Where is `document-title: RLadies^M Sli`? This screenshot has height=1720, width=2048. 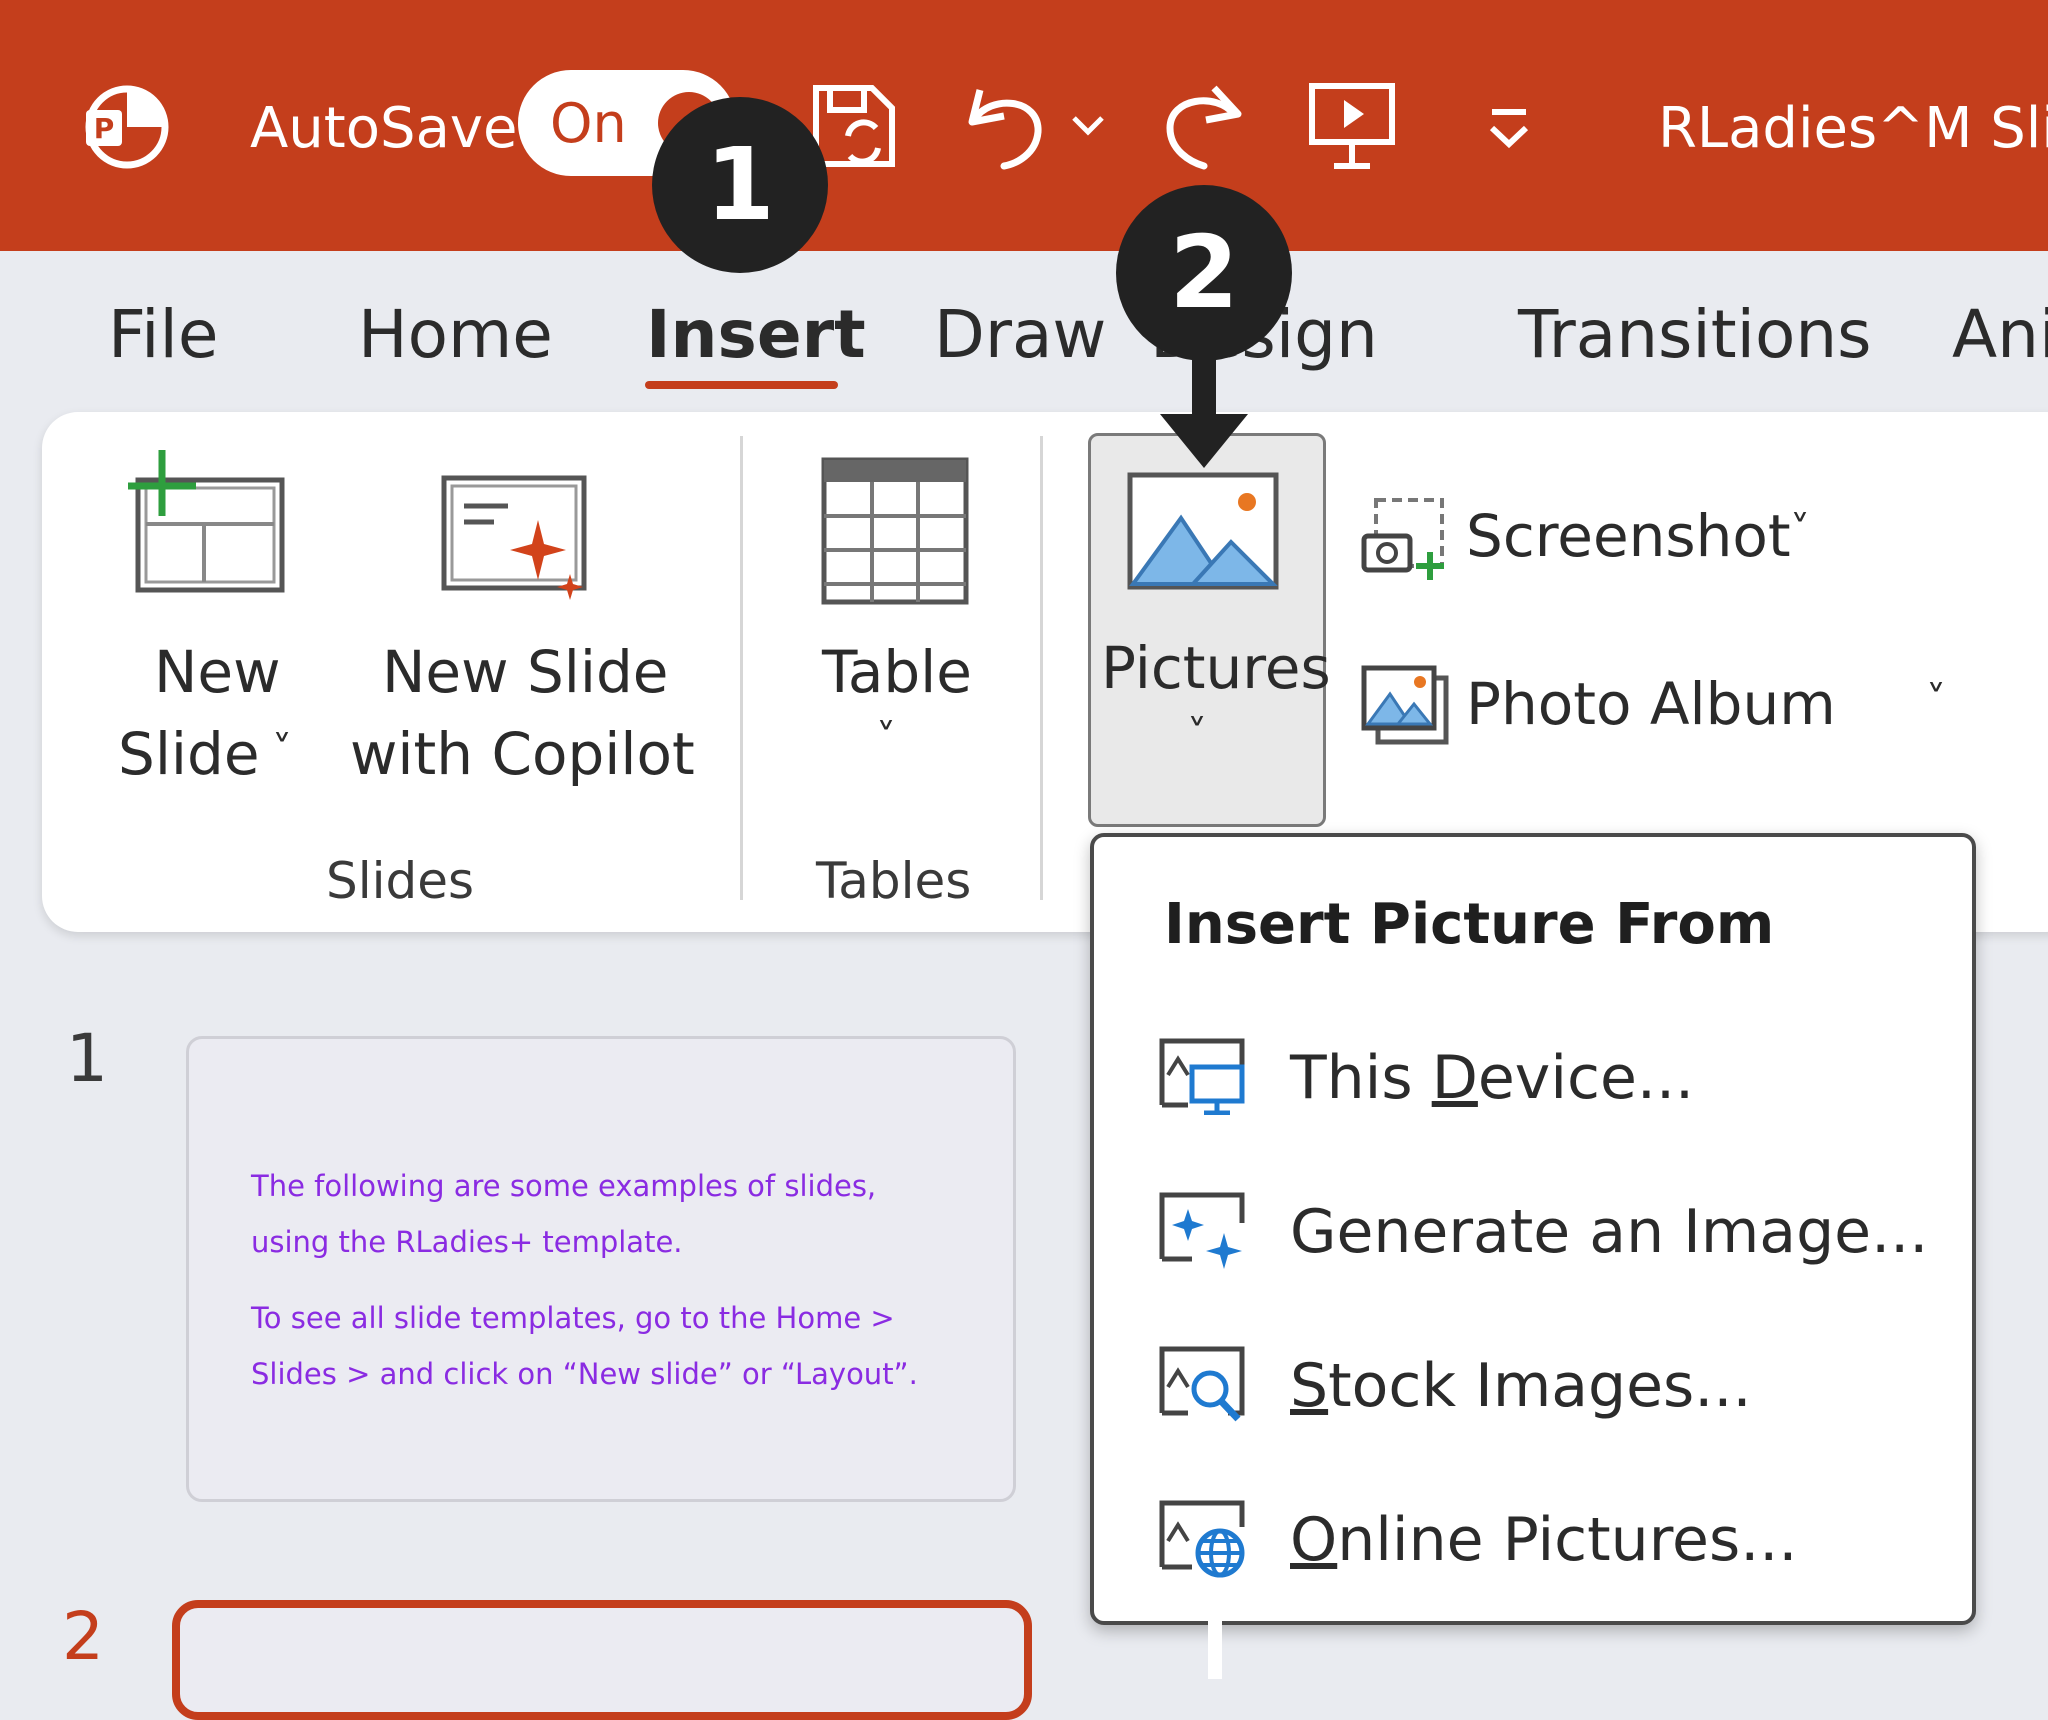
document-title: RLadies^M Sli is located at coordinates (1853, 128).